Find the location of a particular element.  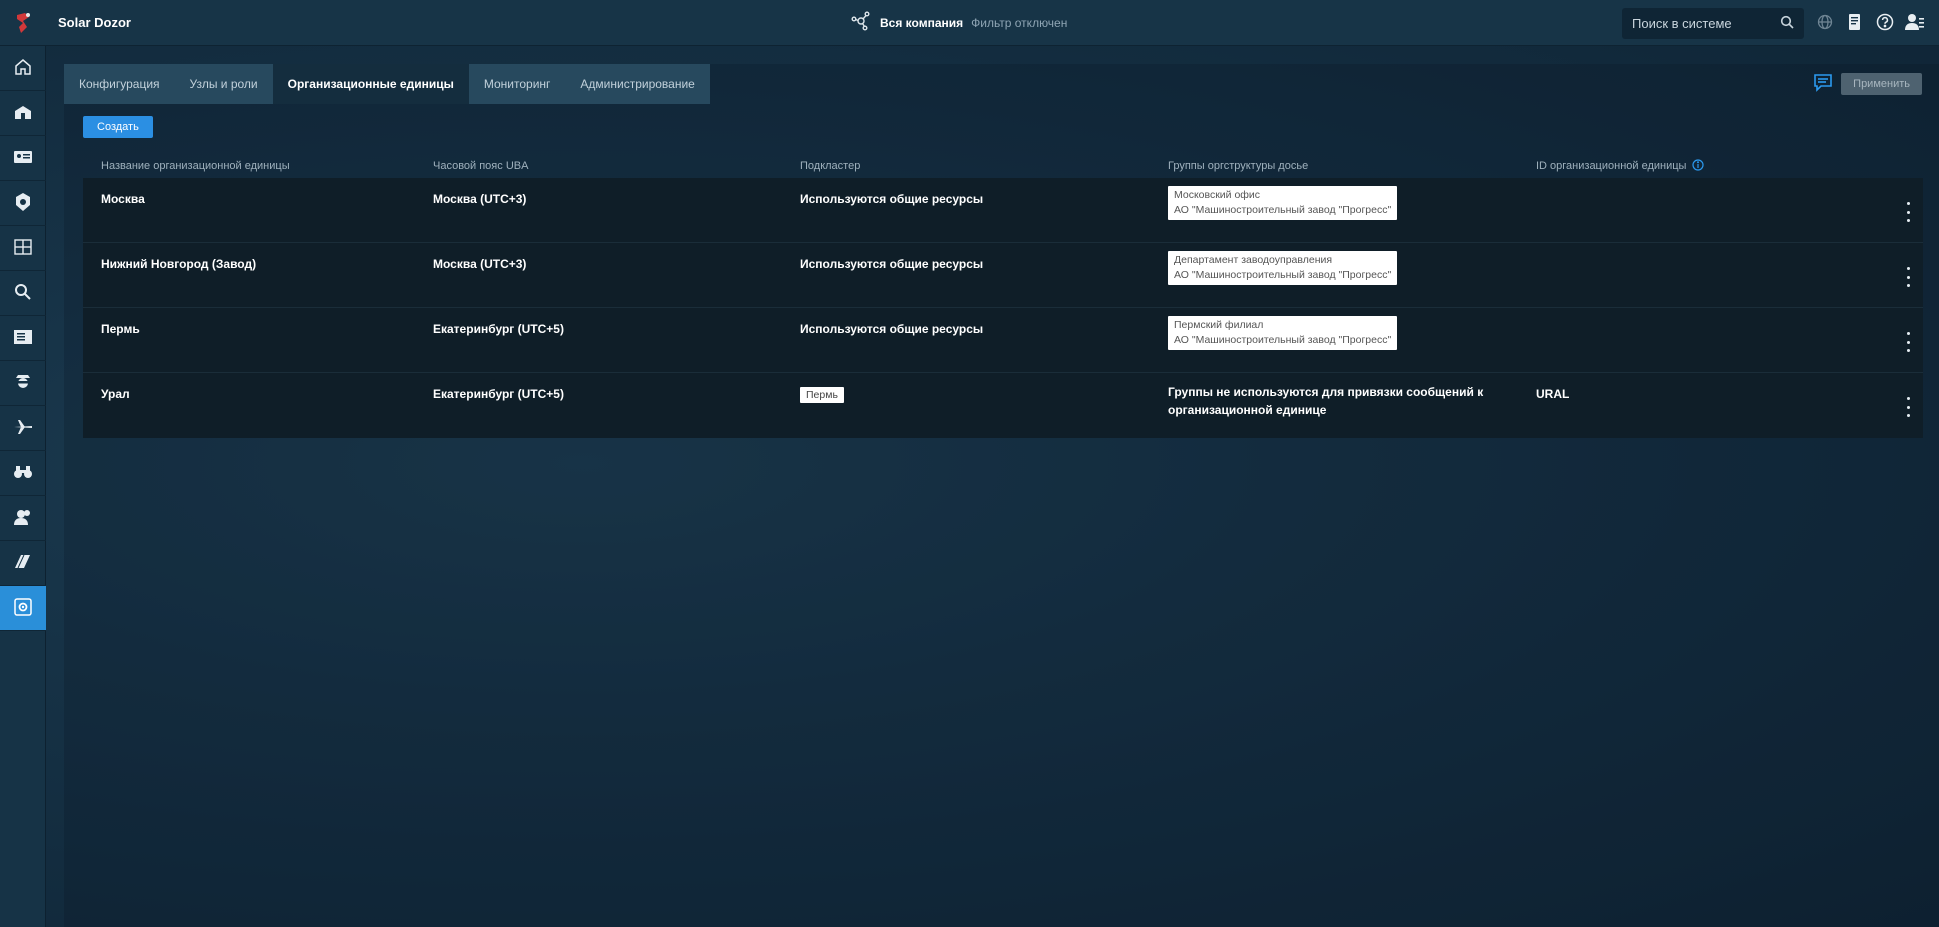

document-icon is located at coordinates (1855, 22).